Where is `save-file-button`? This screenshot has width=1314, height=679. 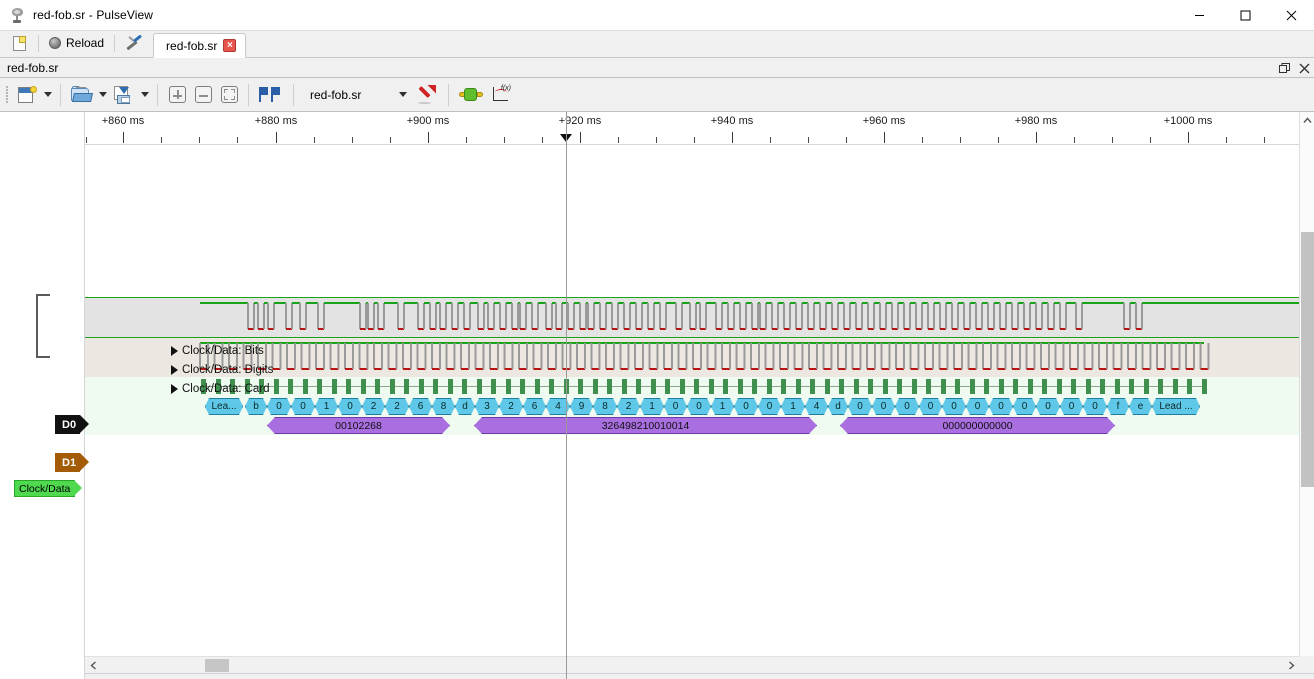 save-file-button is located at coordinates (123, 95).